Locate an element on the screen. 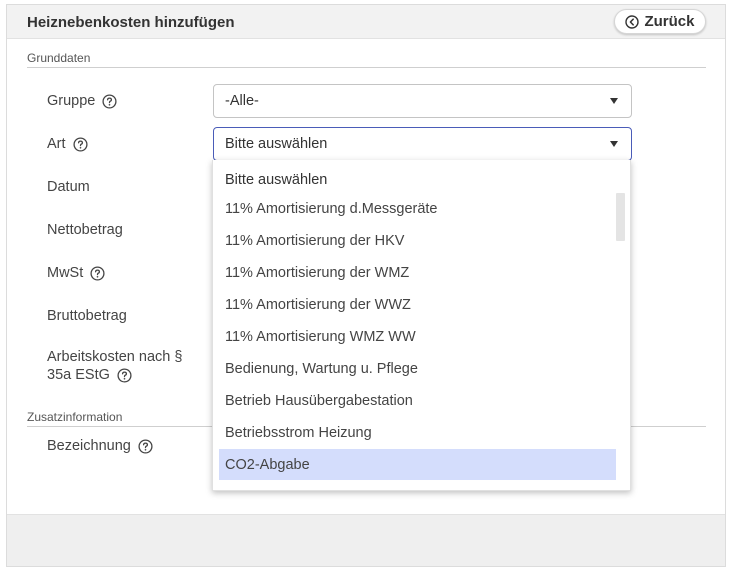  dropdown-scrollbar is located at coordinates (620, 217).